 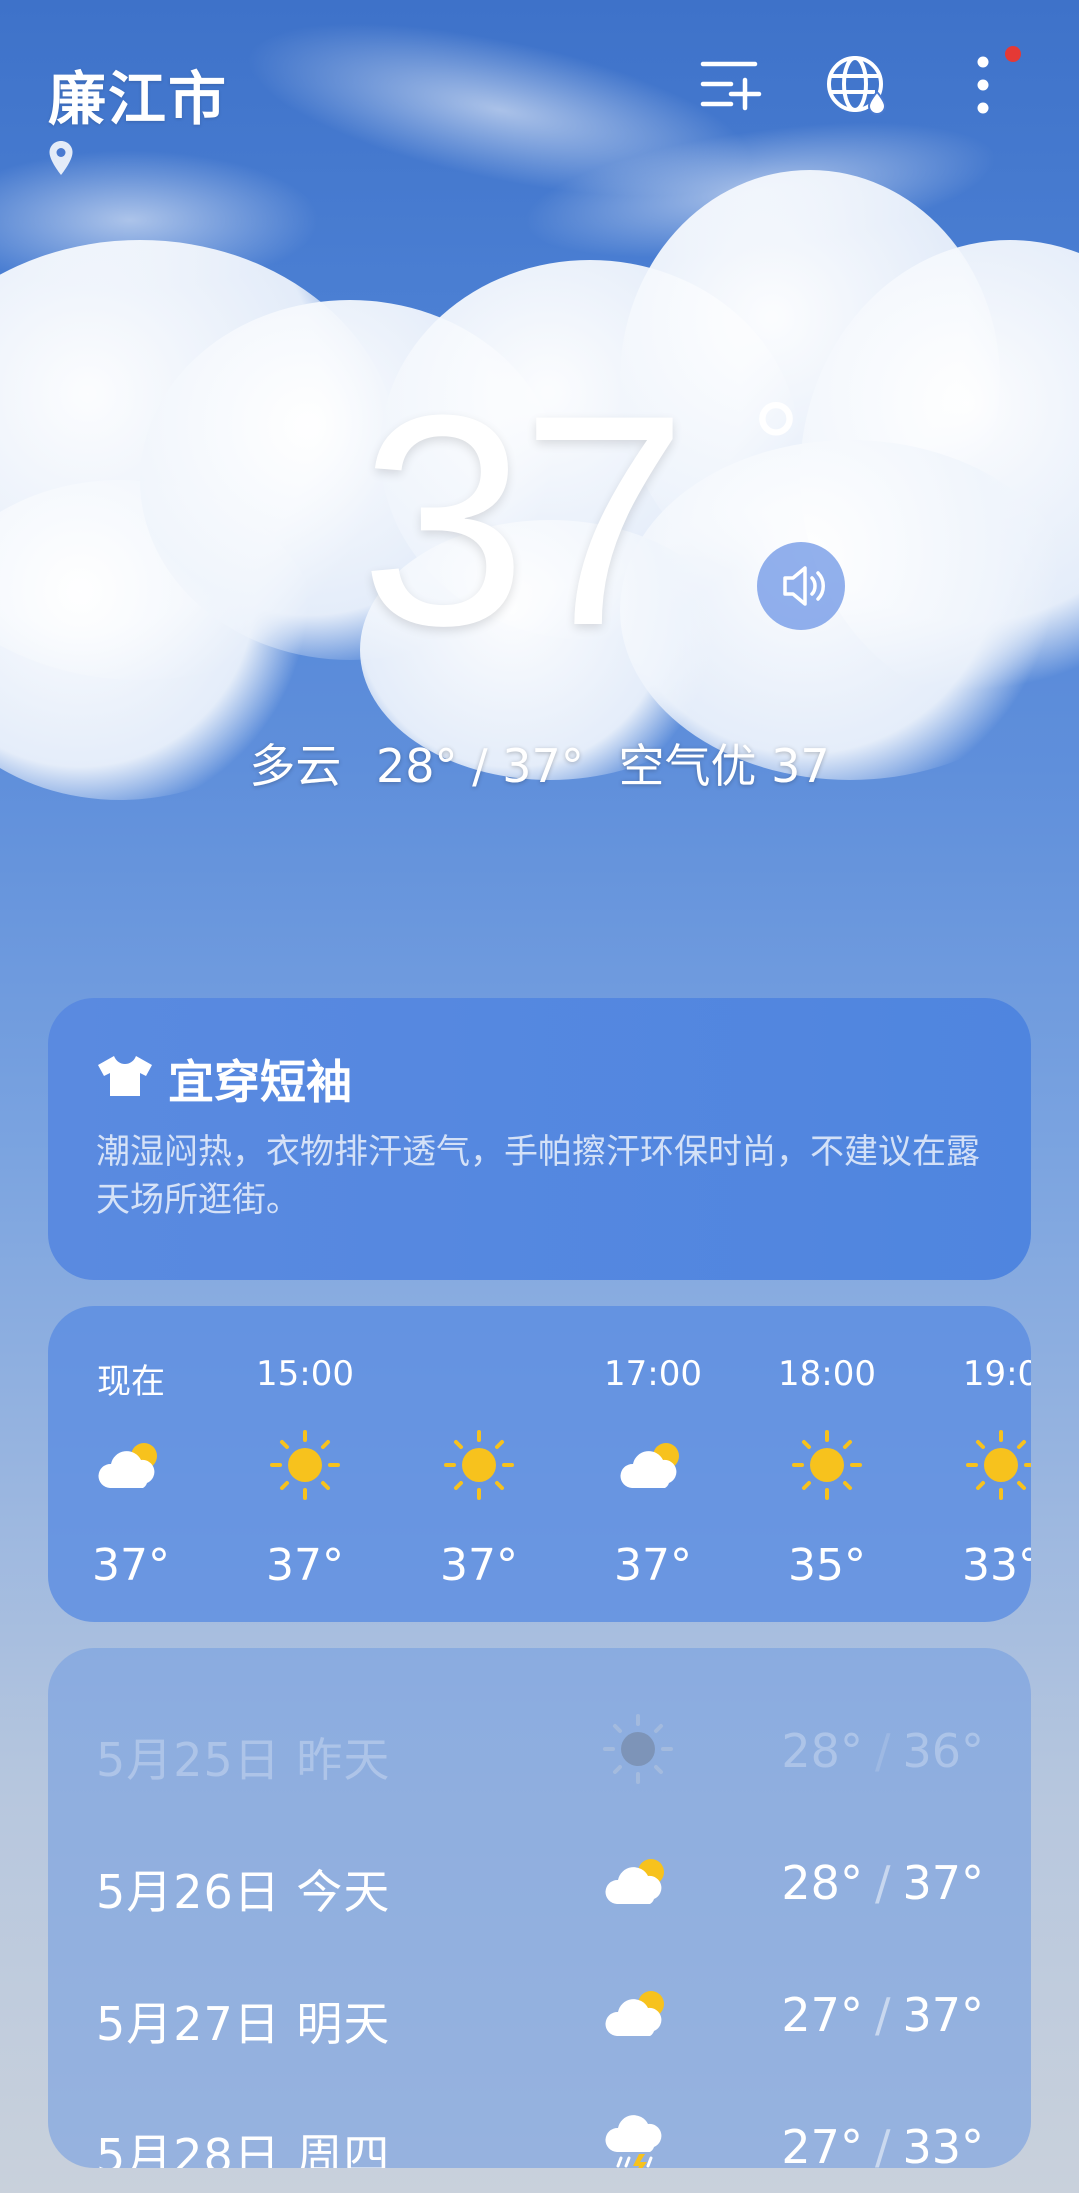 What do you see at coordinates (131, 1382) in the screenshot?
I see `hour-time: 现在` at bounding box center [131, 1382].